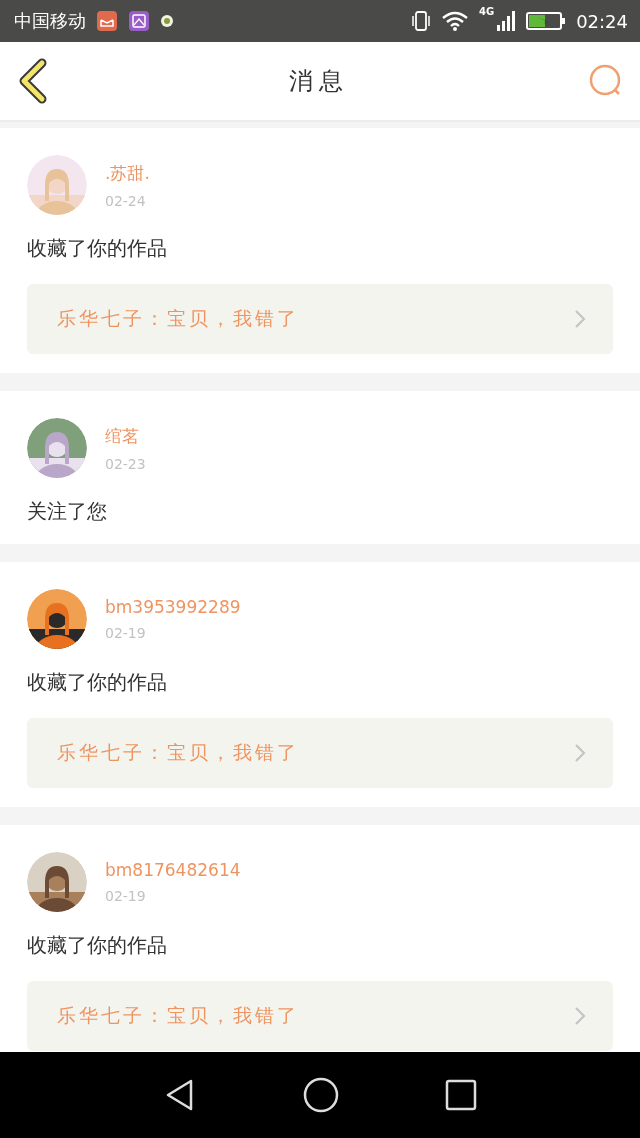 Image resolution: width=640 pixels, height=1138 pixels. Describe the element at coordinates (173, 870) in the screenshot. I see `user-name: bm8176482614` at that location.